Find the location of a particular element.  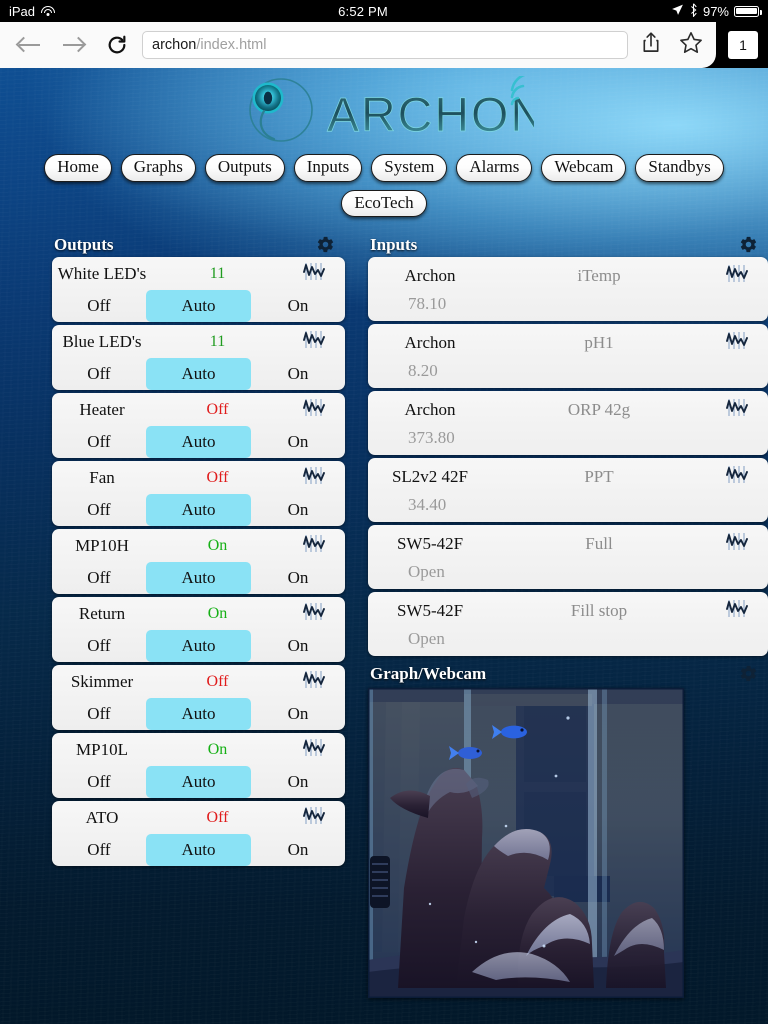

inputs-gear-icon is located at coordinates (748, 244).